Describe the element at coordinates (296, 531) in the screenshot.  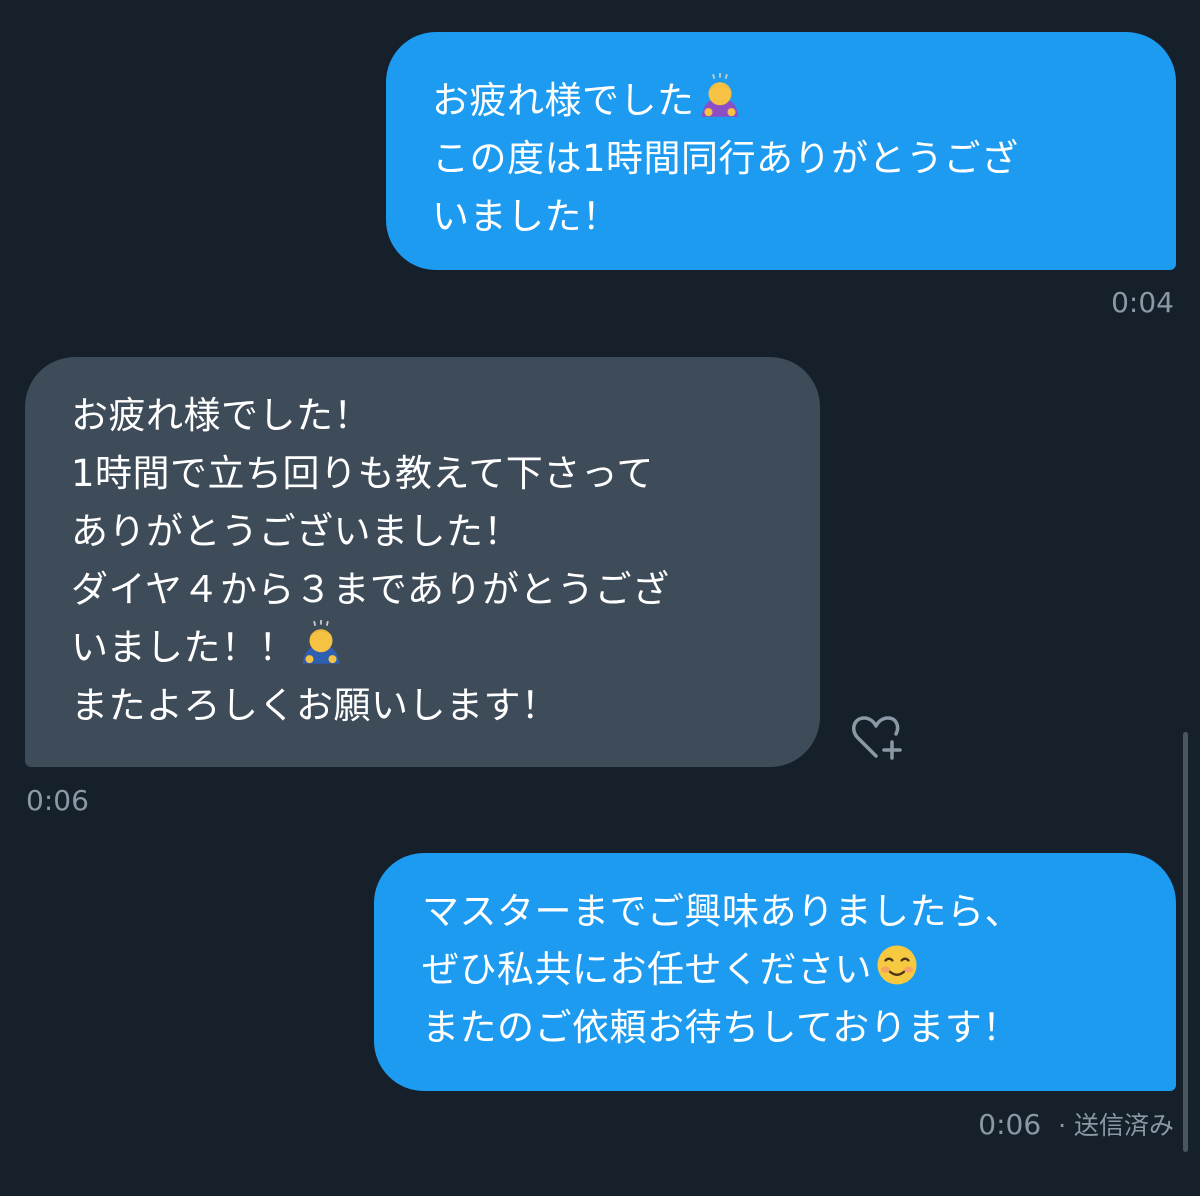
I see `message-line: ありがとうございました！` at that location.